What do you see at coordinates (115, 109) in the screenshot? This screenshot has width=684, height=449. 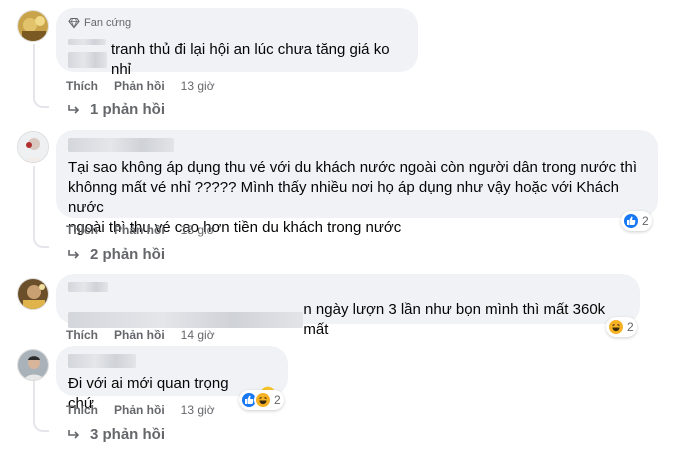 I see `view-replies-link: 1 phản hồi` at bounding box center [115, 109].